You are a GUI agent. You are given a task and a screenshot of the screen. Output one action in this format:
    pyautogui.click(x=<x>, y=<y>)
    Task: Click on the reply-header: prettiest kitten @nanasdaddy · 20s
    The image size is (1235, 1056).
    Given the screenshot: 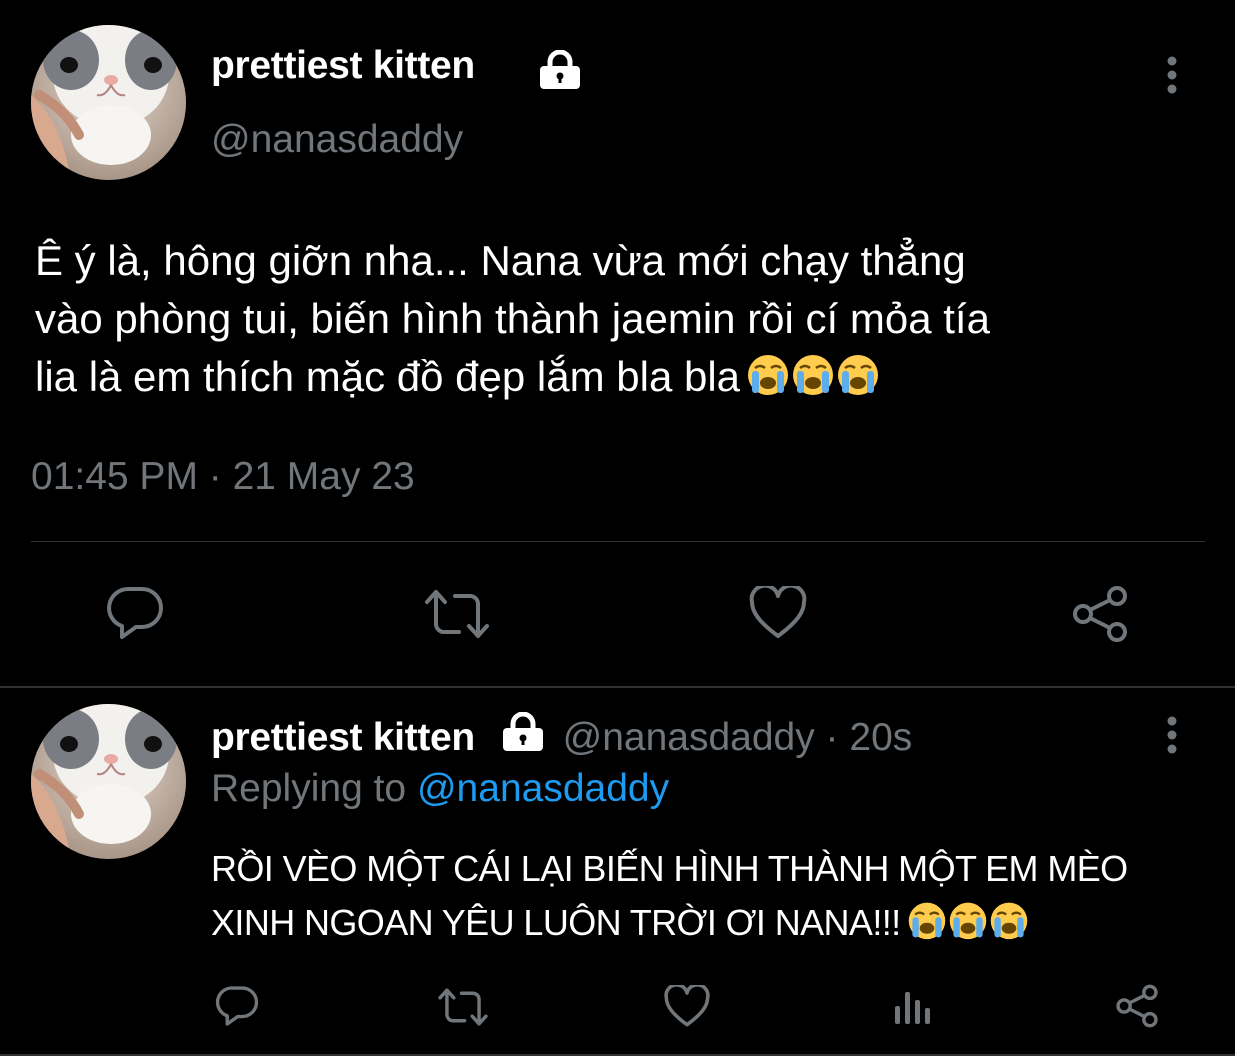 What is the action you would take?
    pyautogui.click(x=561, y=736)
    